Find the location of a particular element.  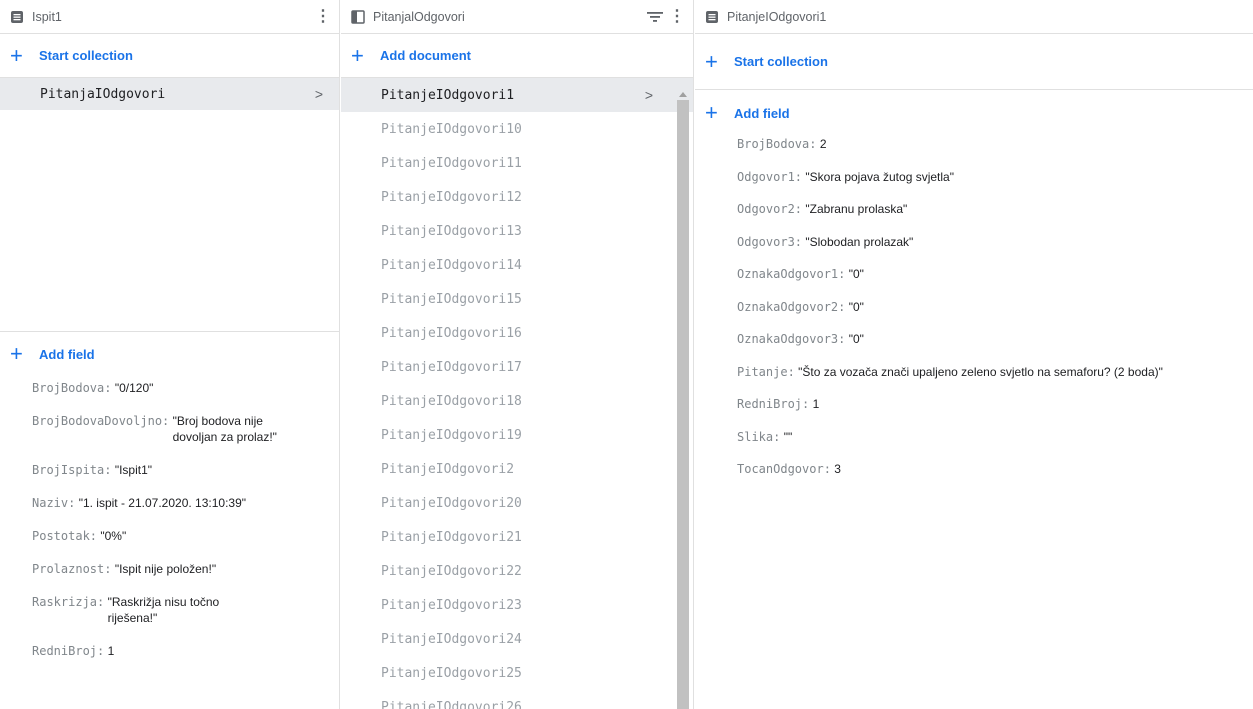

add-document-button: + Add document is located at coordinates (517, 56).